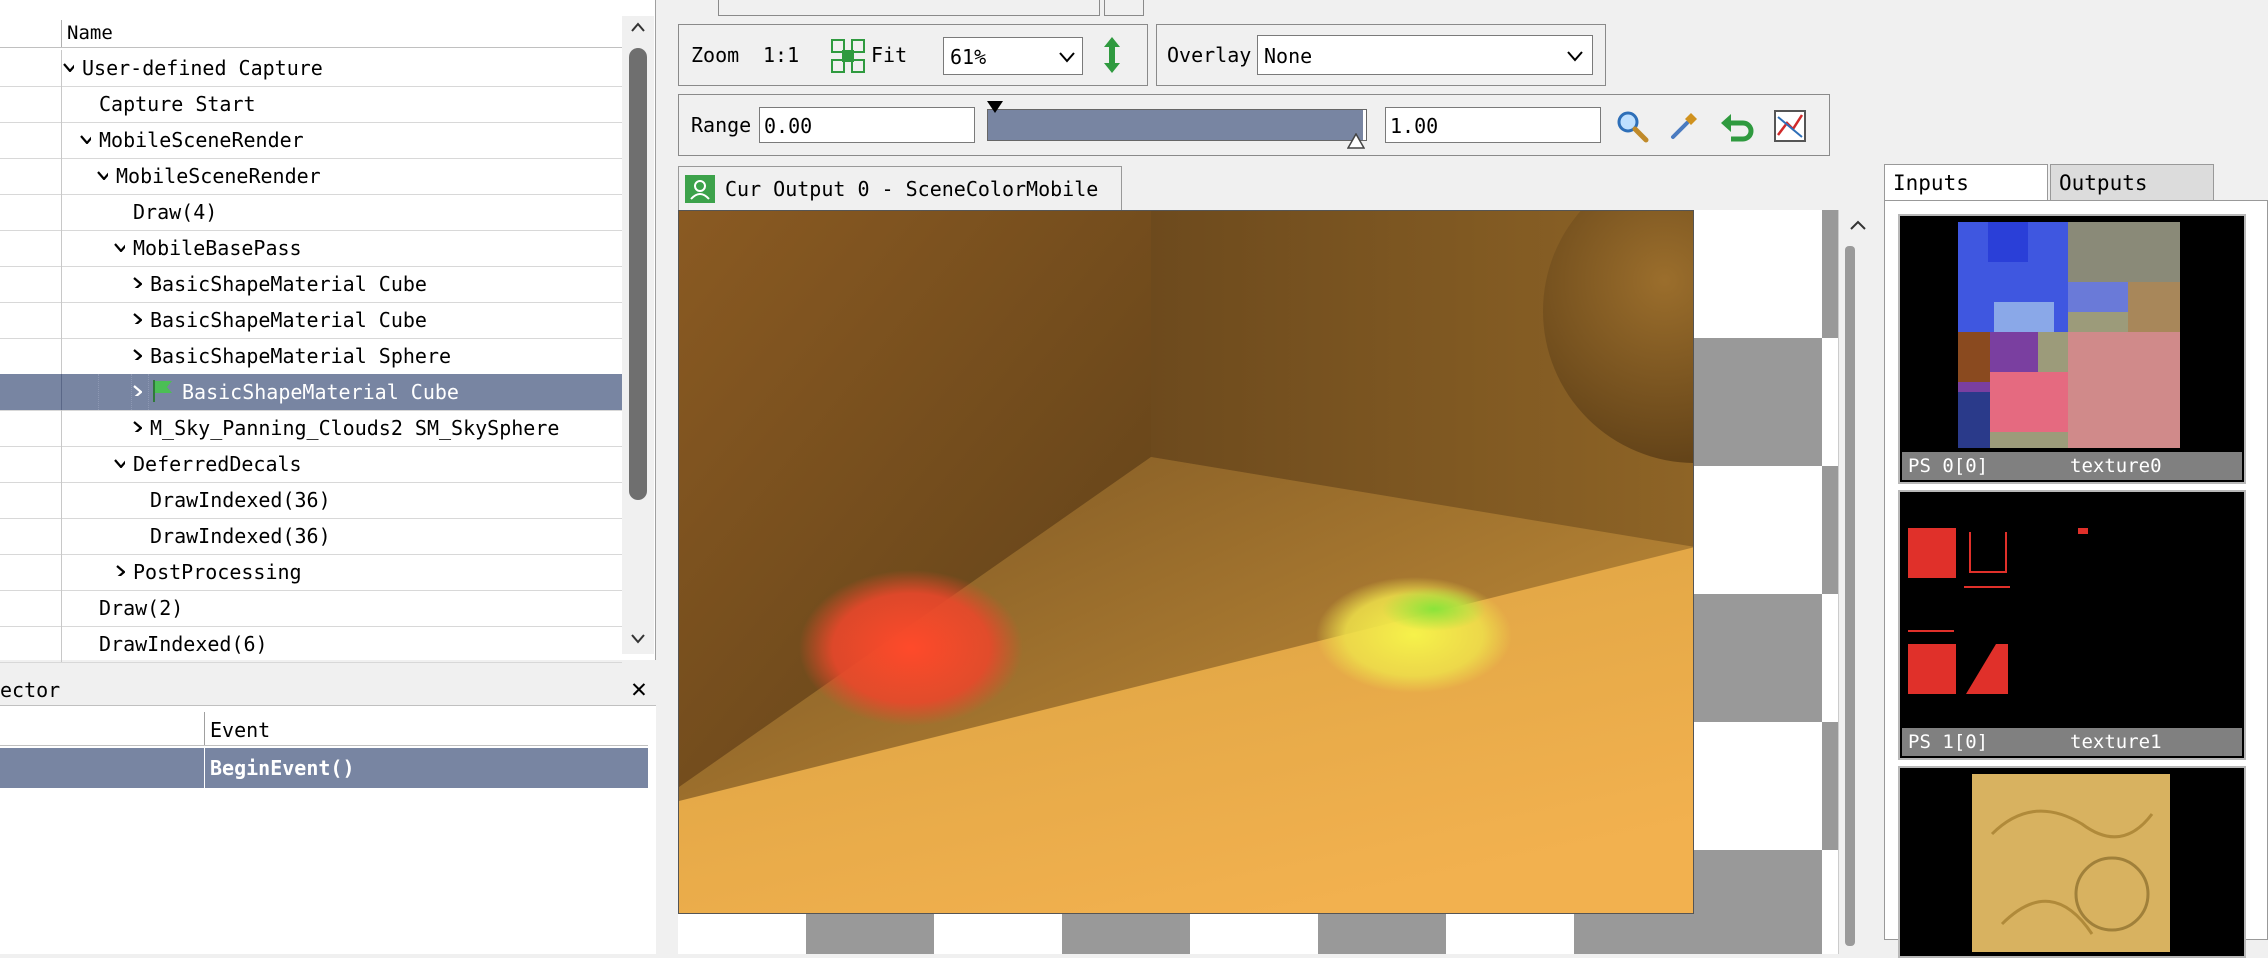 The image size is (2268, 958). I want to click on range-max-input: 1.00, so click(1493, 125).